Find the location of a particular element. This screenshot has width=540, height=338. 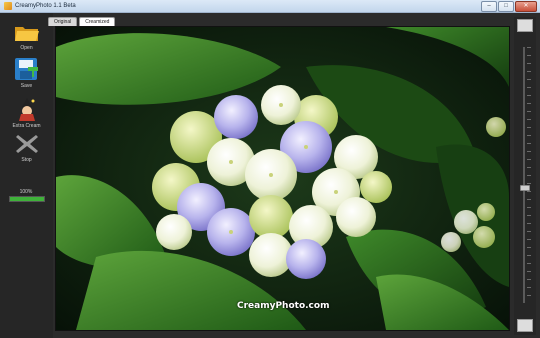

large-image-icon is located at coordinates (525, 25).